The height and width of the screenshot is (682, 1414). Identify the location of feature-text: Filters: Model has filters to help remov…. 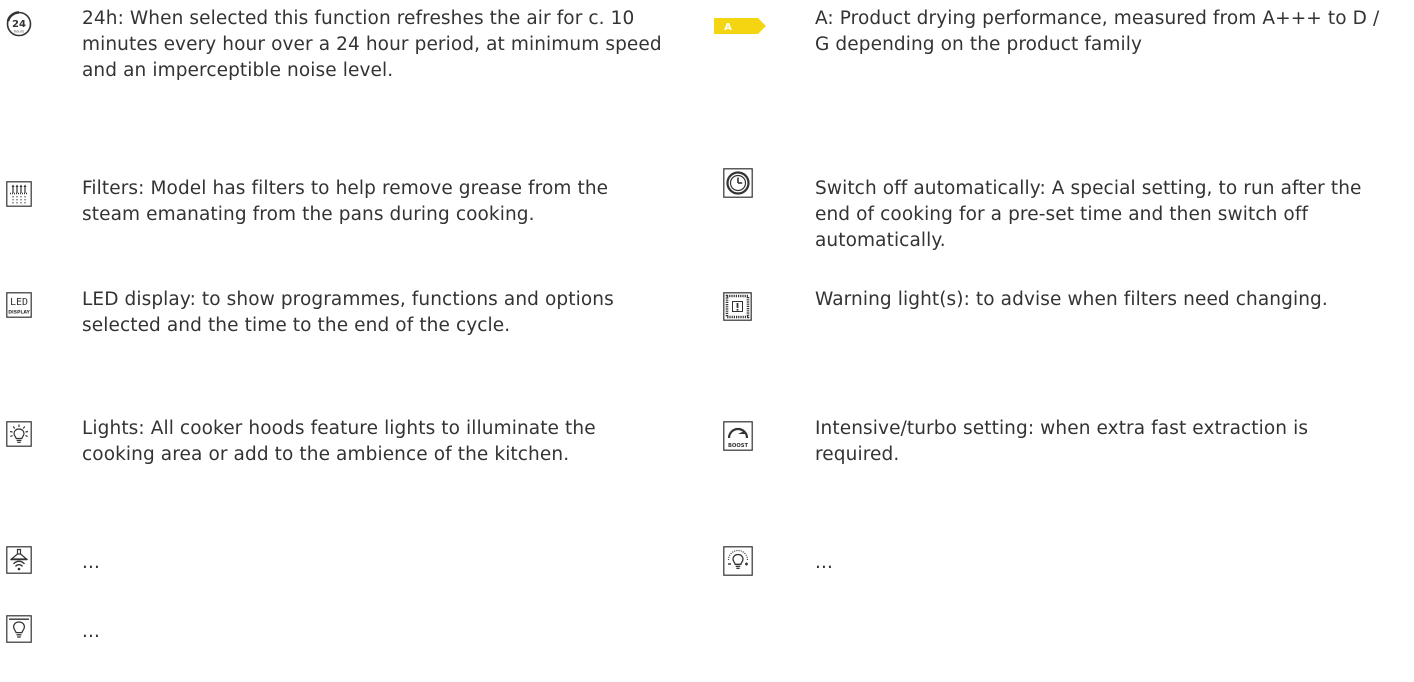
(345, 201).